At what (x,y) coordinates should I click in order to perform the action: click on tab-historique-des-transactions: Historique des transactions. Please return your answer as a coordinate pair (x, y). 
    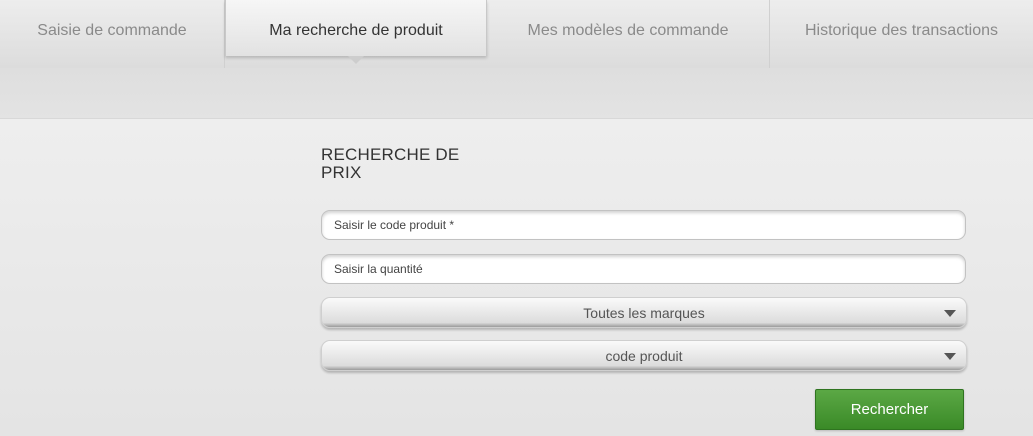
    Looking at the image, I should click on (901, 34).